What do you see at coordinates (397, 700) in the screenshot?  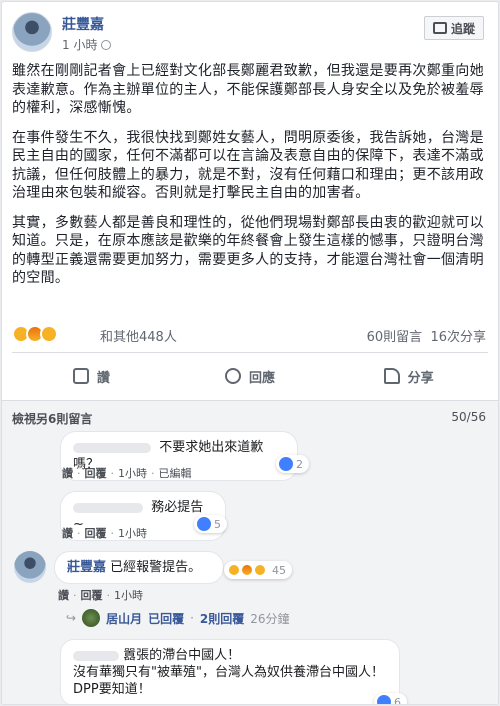 I see `comment-like-count: 6` at bounding box center [397, 700].